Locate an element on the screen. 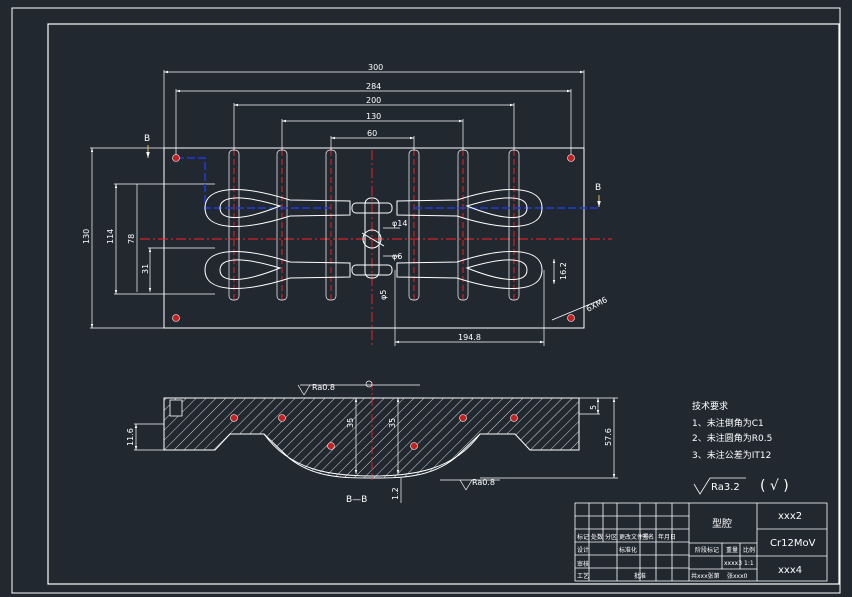 The image size is (852, 597). header-cell-1: 标记 is located at coordinates (583, 537).